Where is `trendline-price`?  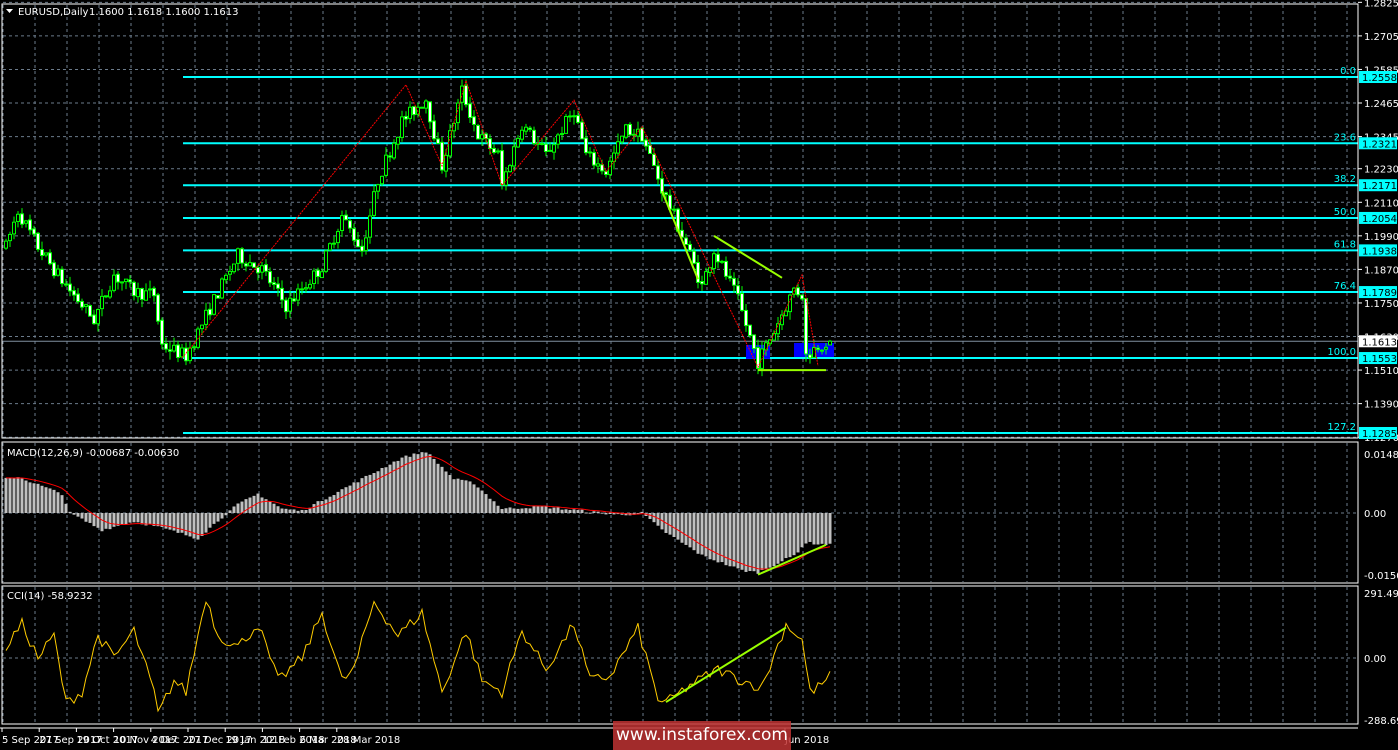 trendline-price is located at coordinates (680, 235).